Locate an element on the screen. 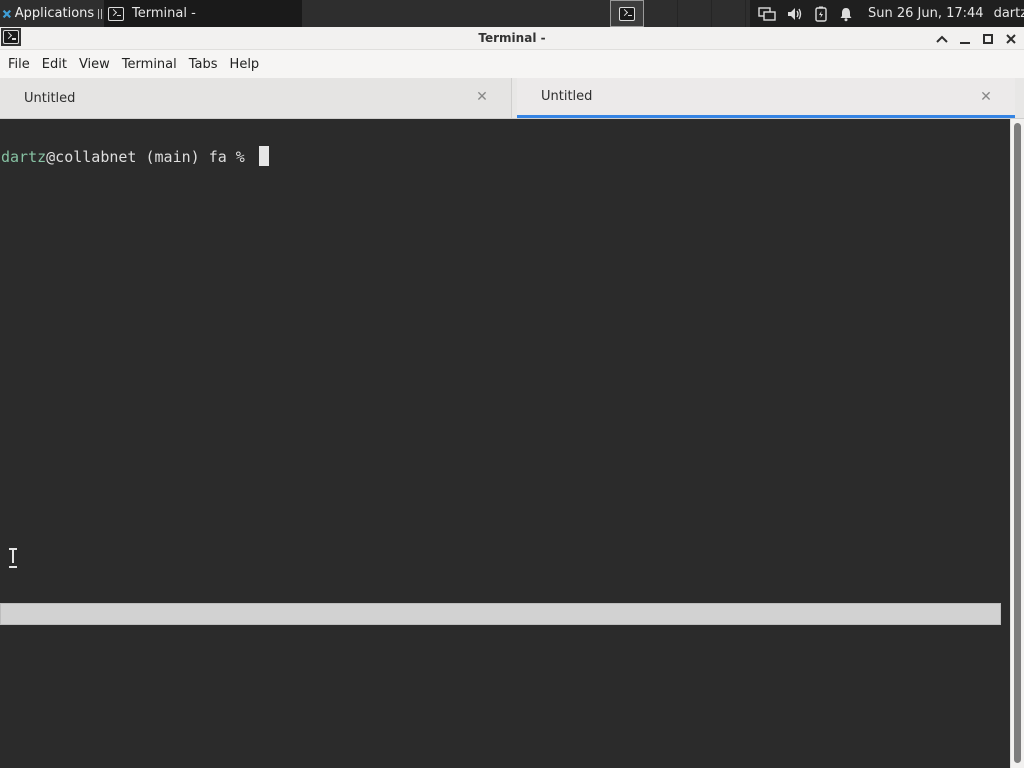  bell-icon is located at coordinates (846, 14).